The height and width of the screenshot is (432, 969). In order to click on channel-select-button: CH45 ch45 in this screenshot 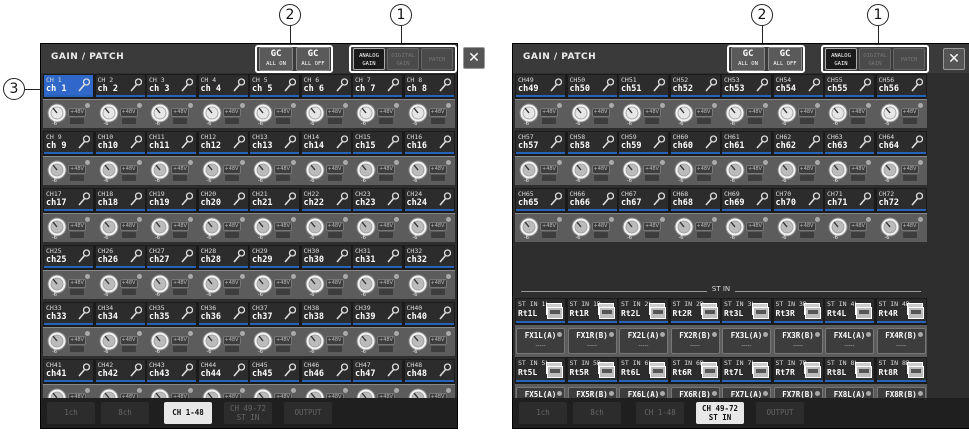, I will do `click(274, 371)`.